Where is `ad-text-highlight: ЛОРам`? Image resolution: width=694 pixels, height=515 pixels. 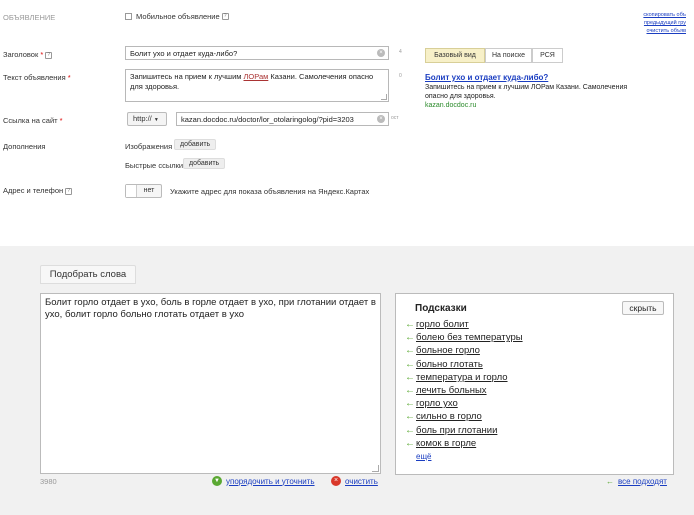
ad-text-highlight: ЛОРам is located at coordinates (256, 76).